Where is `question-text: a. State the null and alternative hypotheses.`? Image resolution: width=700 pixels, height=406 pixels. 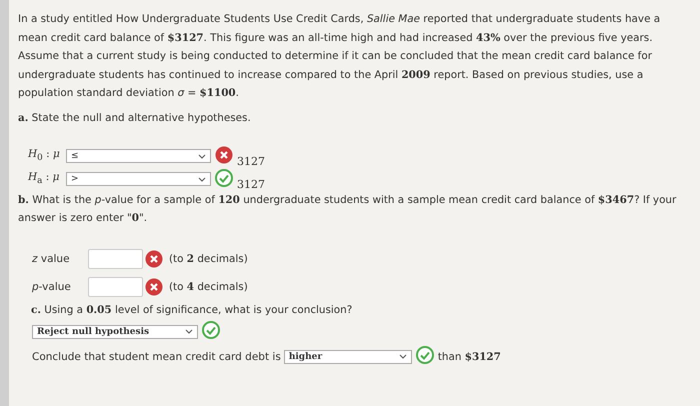
question-text: a. State the null and alternative hypotheses. is located at coordinates (135, 118).